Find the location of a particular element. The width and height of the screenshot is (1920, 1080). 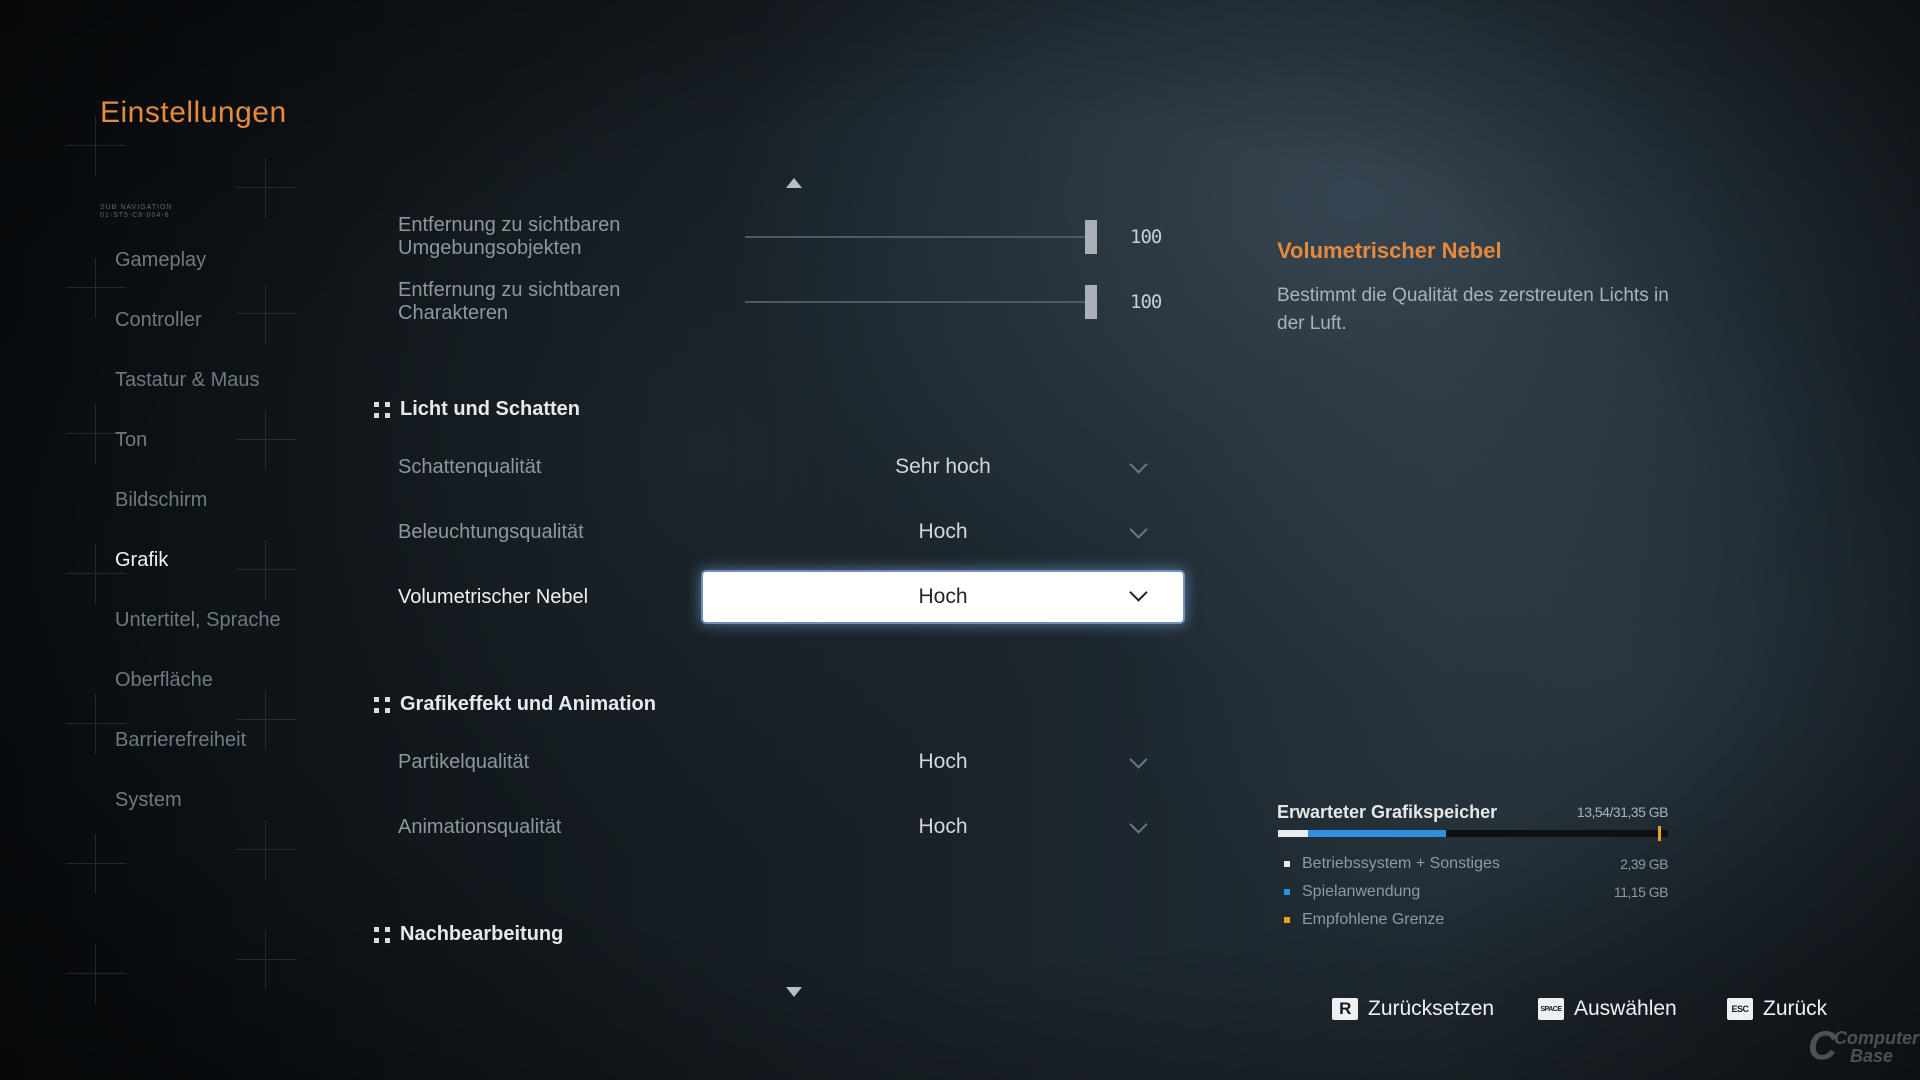

select-label-shadow-quality: Schattenqualität is located at coordinates (470, 467).